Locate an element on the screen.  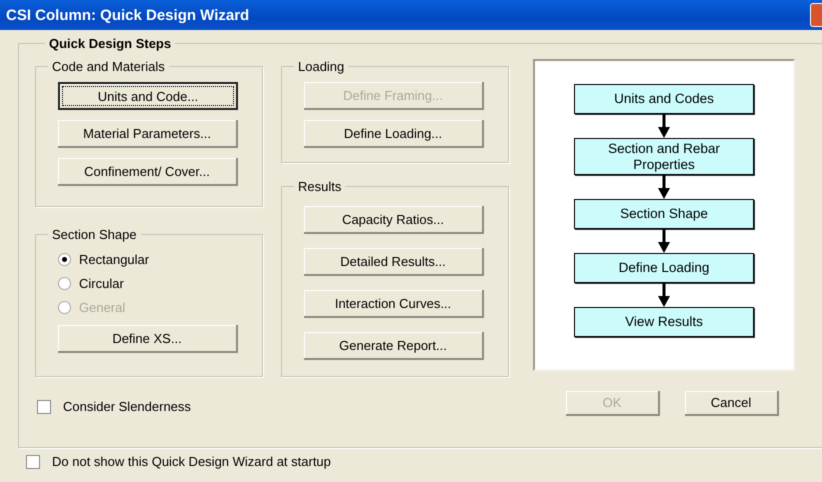
flowchart-step: Section and Rebar Properties is located at coordinates (664, 157).